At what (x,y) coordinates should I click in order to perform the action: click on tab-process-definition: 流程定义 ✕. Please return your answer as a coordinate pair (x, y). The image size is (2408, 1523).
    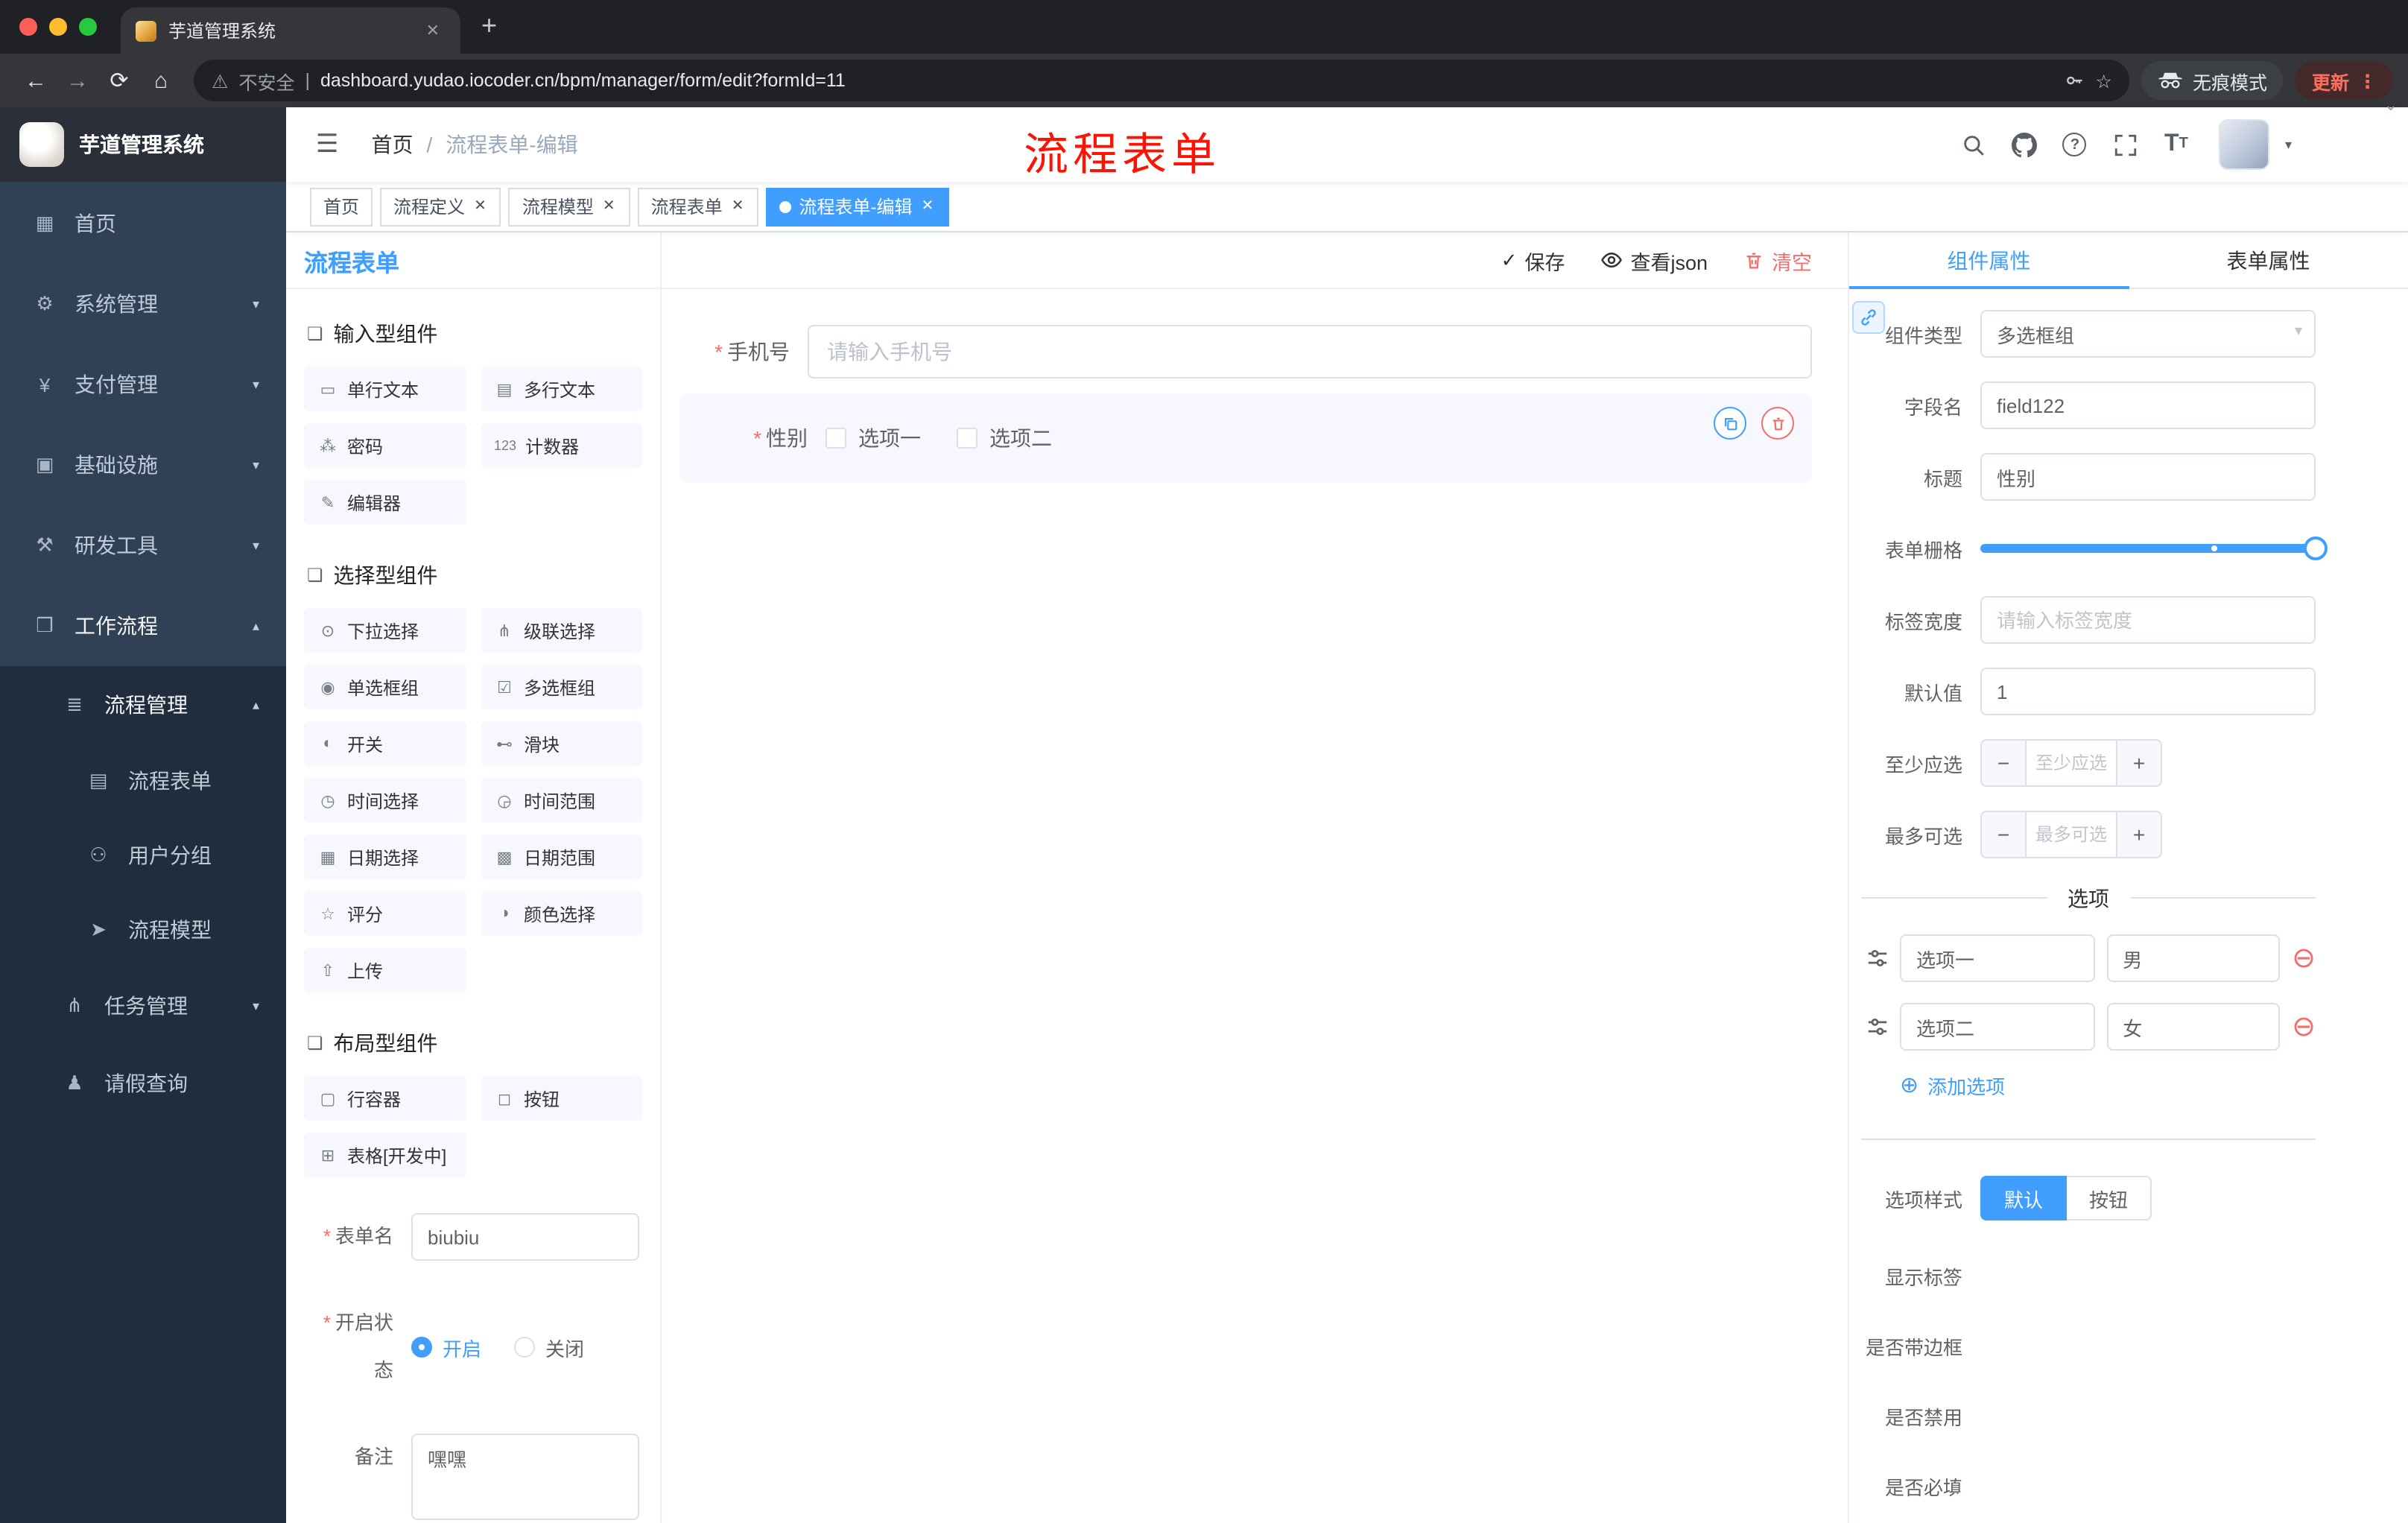
    Looking at the image, I should click on (440, 207).